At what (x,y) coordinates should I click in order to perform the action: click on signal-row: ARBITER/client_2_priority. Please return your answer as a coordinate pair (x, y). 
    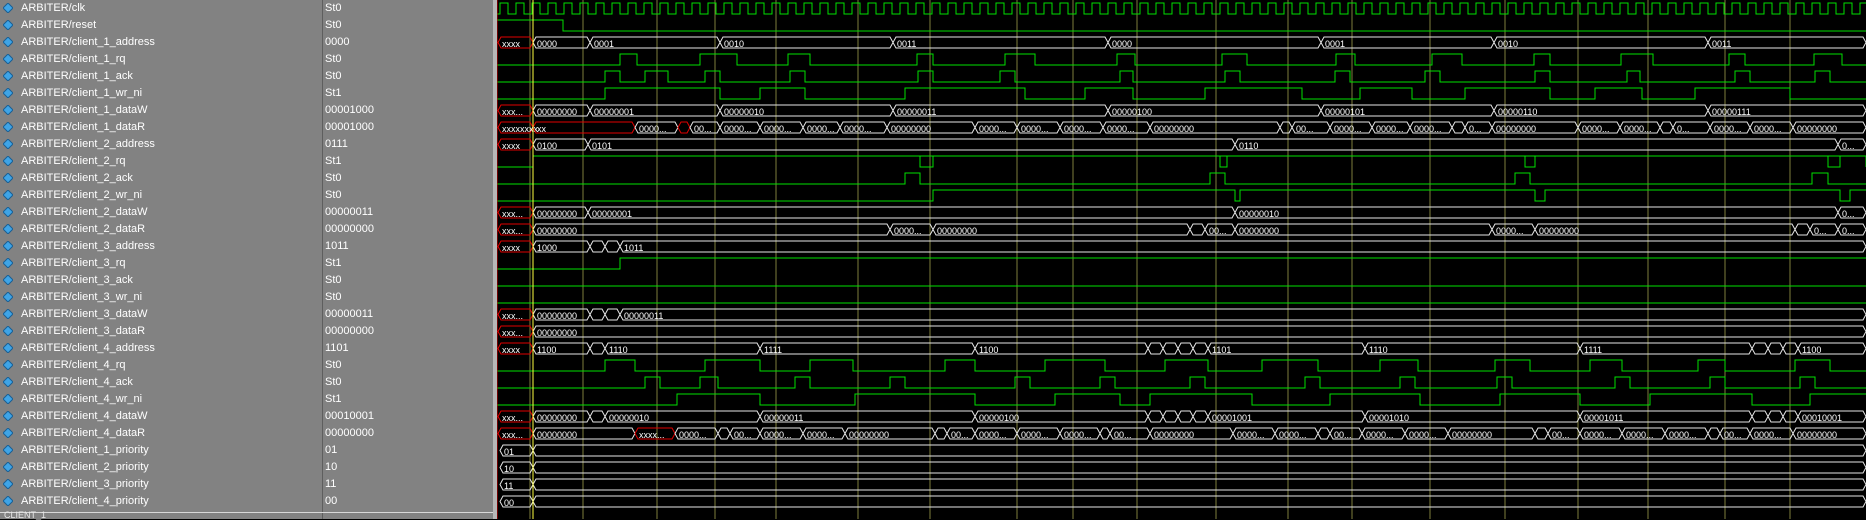
    Looking at the image, I should click on (161, 467).